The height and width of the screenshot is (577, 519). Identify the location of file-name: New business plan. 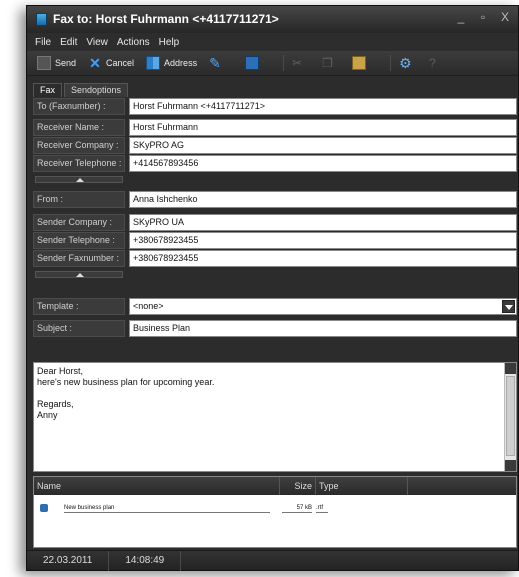
(167, 509).